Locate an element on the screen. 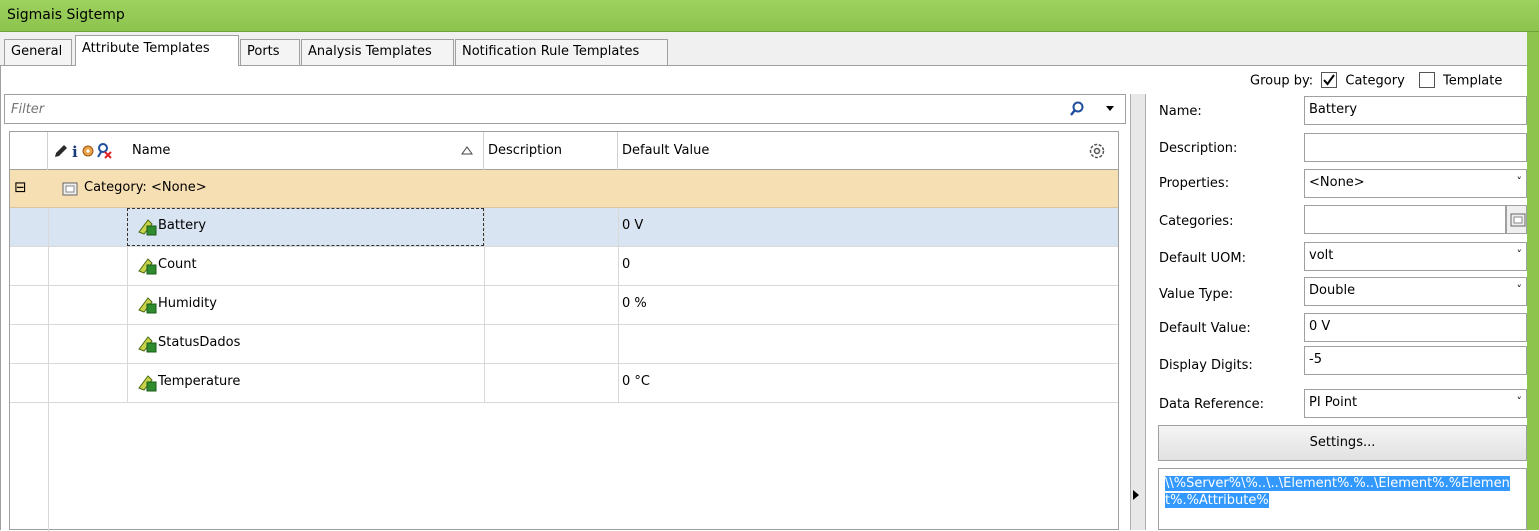  current-row-arrow-icon is located at coordinates (1136, 495).